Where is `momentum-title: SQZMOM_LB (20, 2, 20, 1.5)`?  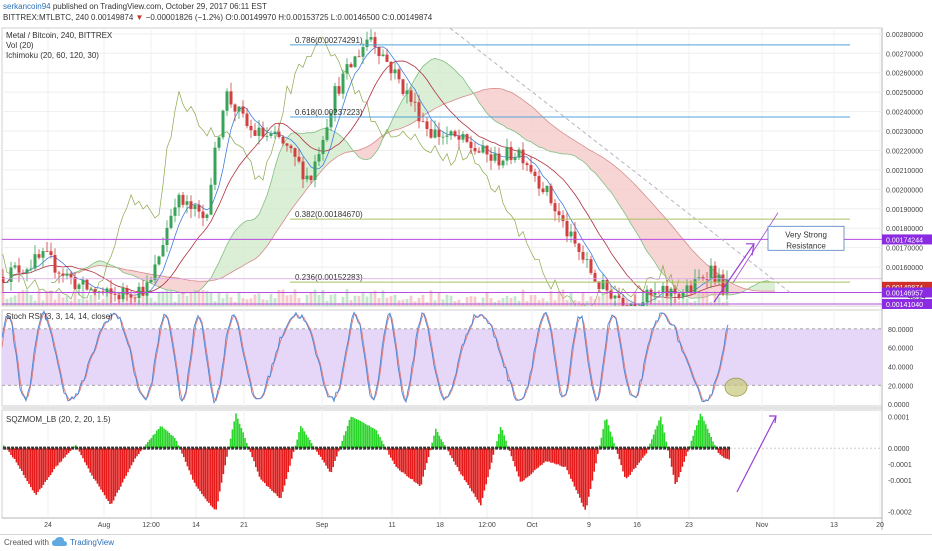
momentum-title: SQZMOM_LB (20, 2, 20, 1.5) is located at coordinates (58, 419).